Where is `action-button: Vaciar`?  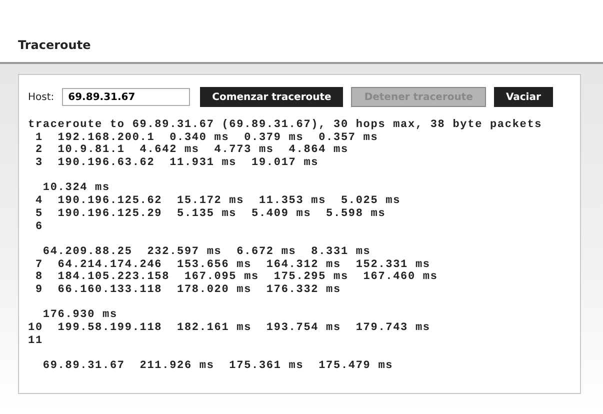 action-button: Vaciar is located at coordinates (523, 97).